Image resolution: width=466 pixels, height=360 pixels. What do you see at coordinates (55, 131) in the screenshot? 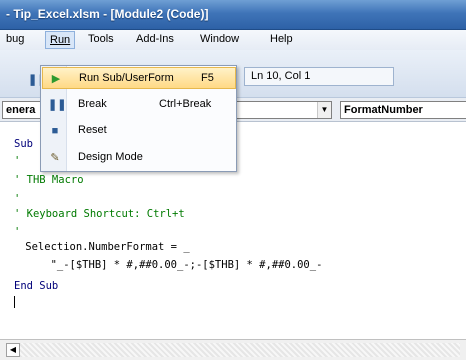
I see `stop-icon: ■` at bounding box center [55, 131].